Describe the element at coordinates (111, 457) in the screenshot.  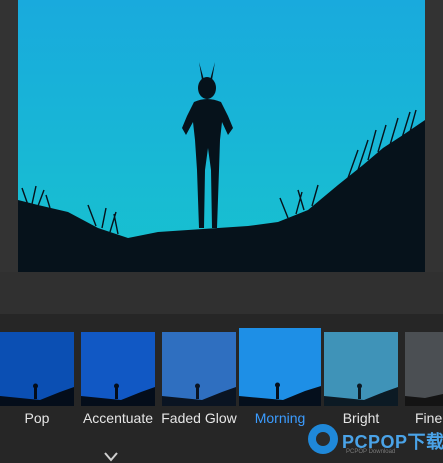
I see `chevron-down-icon` at that location.